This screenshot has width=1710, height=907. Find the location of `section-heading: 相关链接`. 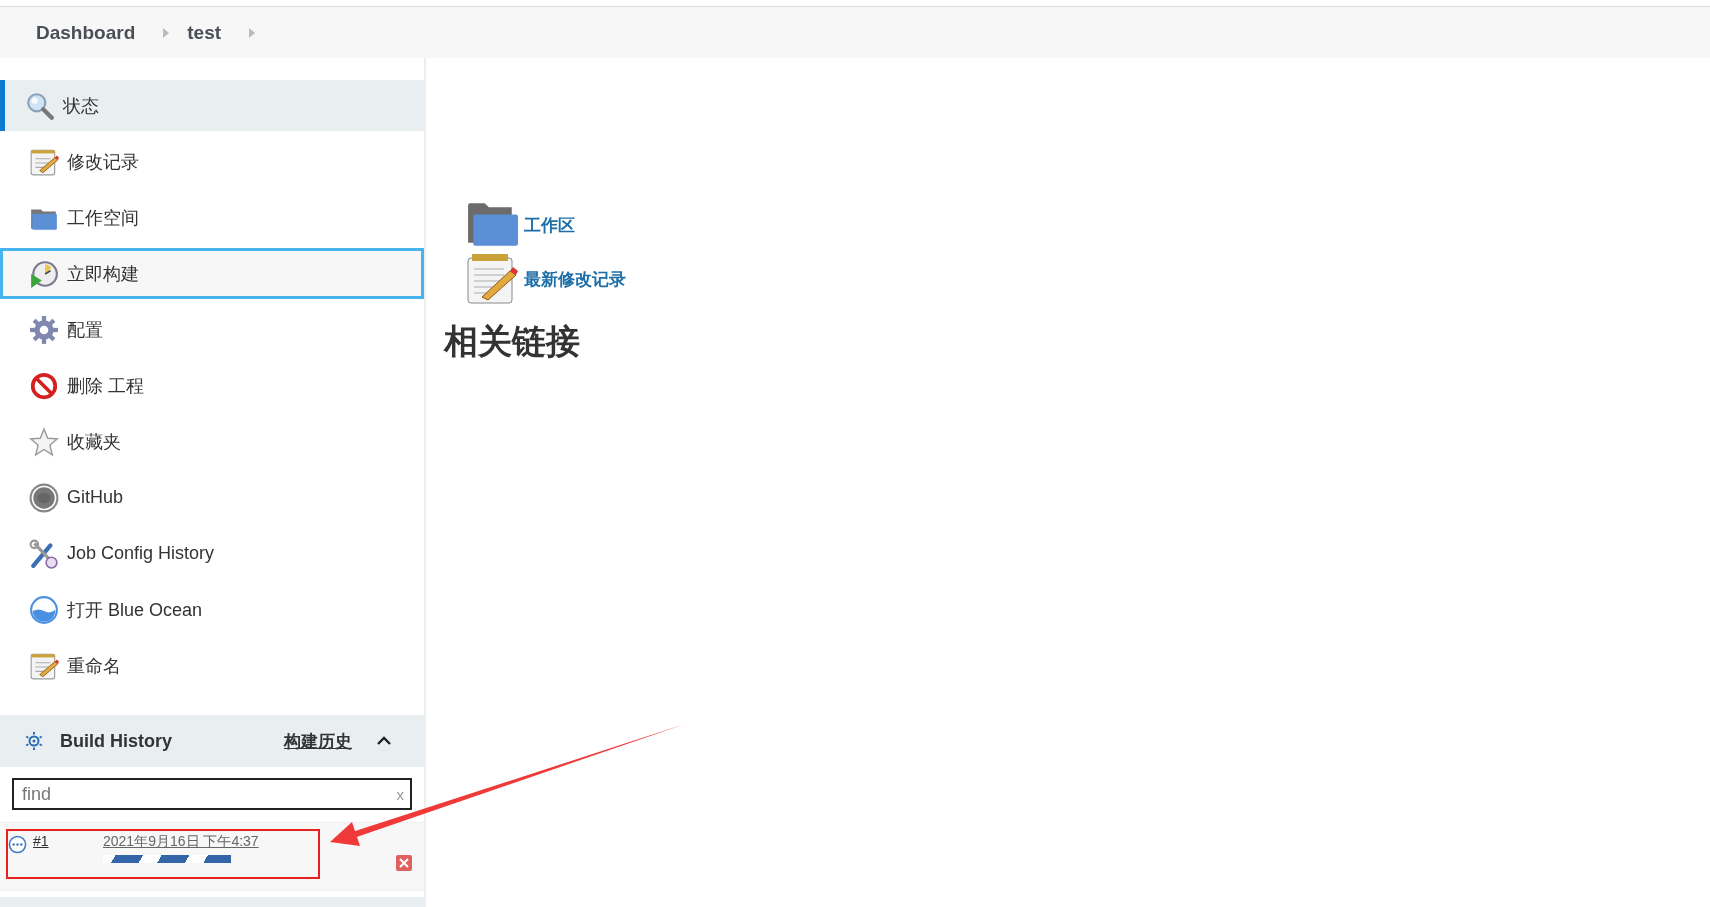

section-heading: 相关链接 is located at coordinates (512, 341).